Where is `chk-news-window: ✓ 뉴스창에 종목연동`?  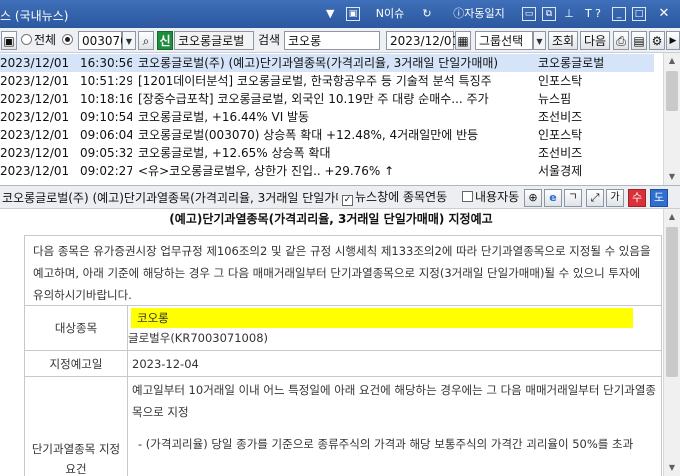 chk-news-window: ✓ 뉴스창에 종목연동 is located at coordinates (401, 197).